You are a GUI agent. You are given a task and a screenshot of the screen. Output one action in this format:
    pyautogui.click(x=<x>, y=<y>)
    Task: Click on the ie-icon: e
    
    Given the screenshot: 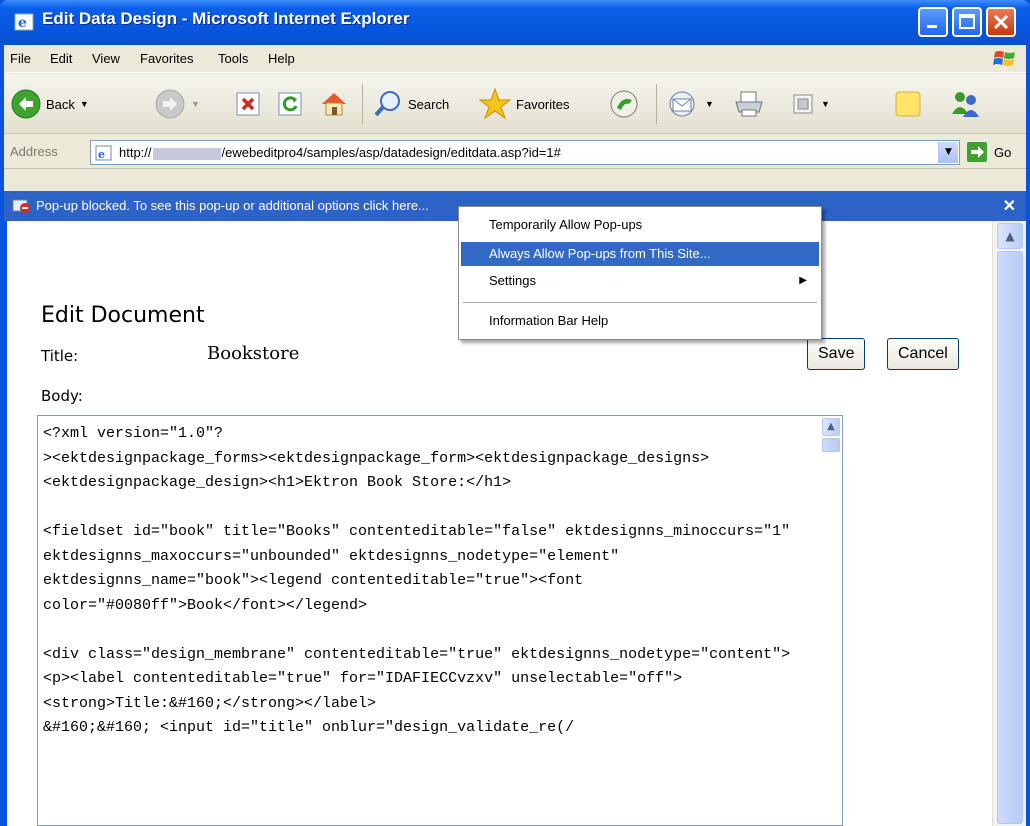 What is the action you would take?
    pyautogui.click(x=24, y=22)
    